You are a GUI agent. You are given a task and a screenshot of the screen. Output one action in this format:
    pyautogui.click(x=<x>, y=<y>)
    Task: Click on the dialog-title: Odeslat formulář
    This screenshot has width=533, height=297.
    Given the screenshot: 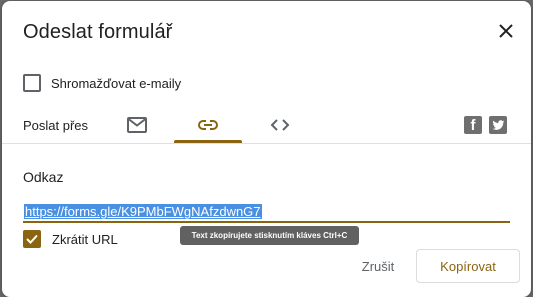 What is the action you would take?
    pyautogui.click(x=98, y=32)
    